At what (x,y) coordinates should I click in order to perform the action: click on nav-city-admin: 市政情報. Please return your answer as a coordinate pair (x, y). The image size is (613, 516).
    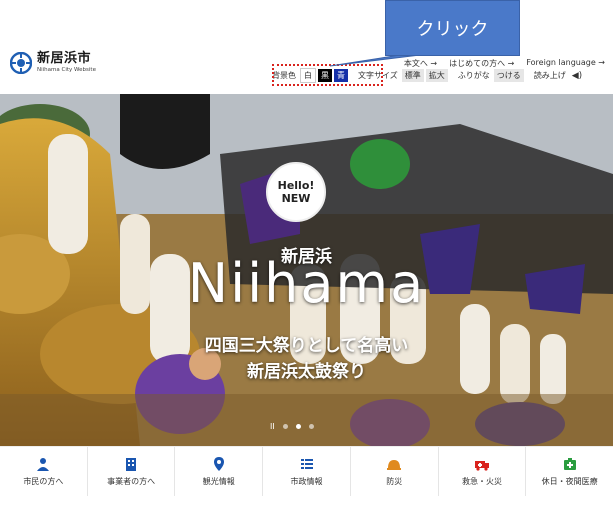
    Looking at the image, I should click on (307, 471).